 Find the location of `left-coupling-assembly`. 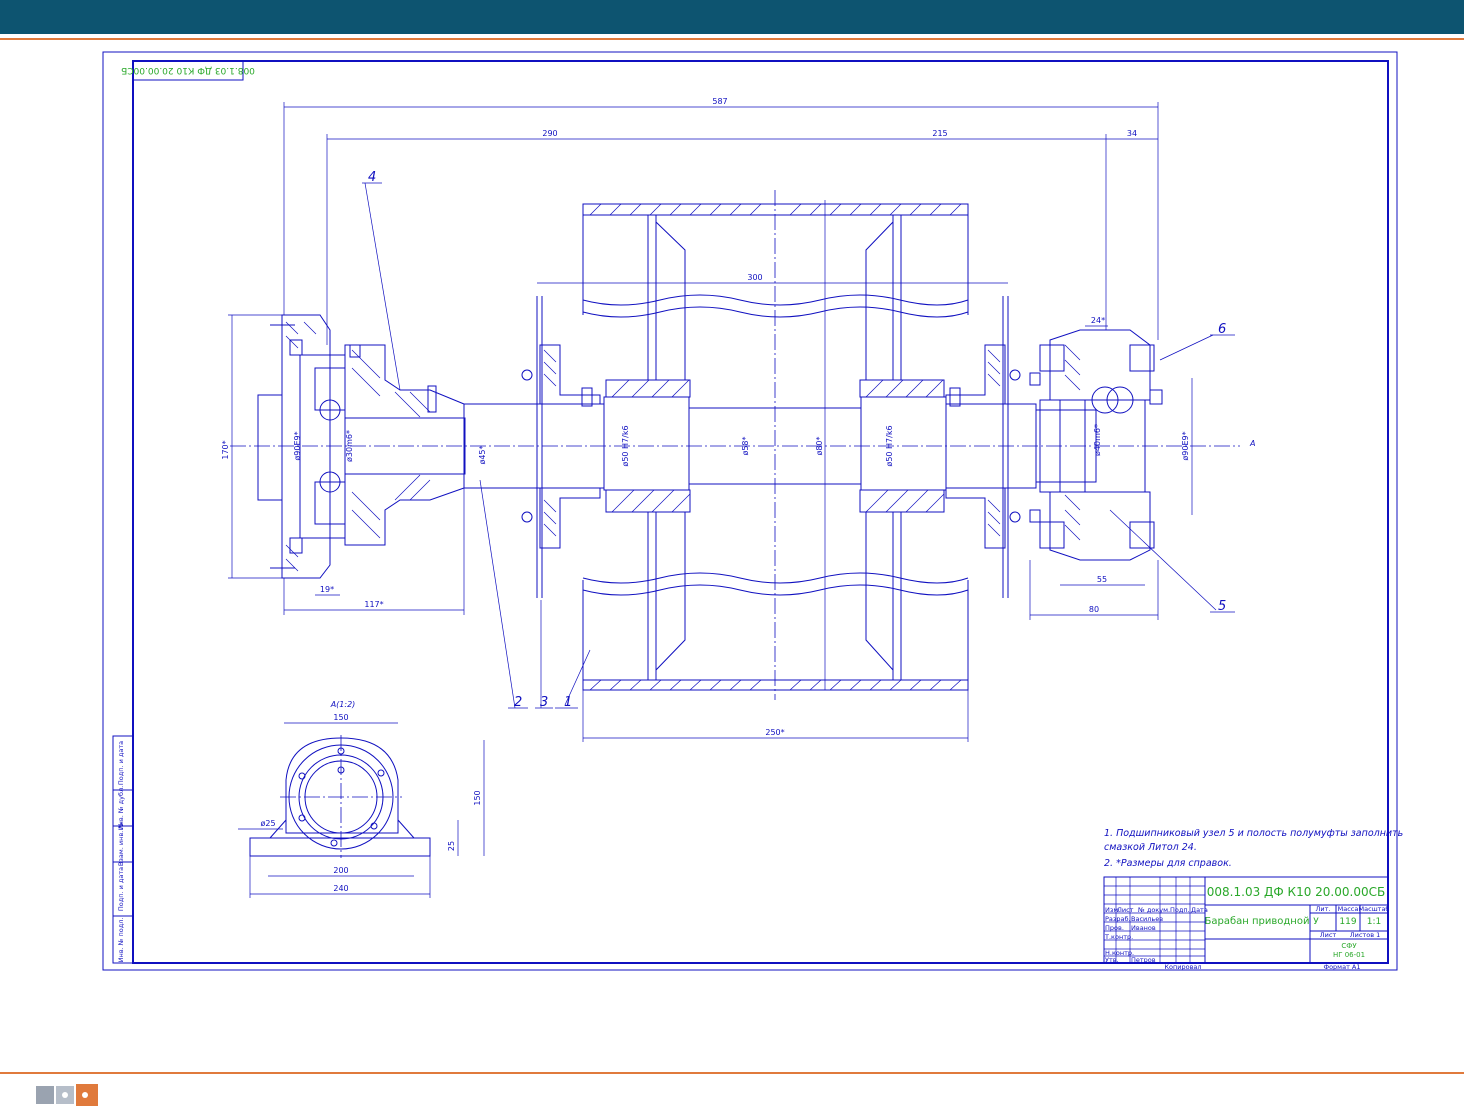

left-coupling-assembly is located at coordinates (361, 446).